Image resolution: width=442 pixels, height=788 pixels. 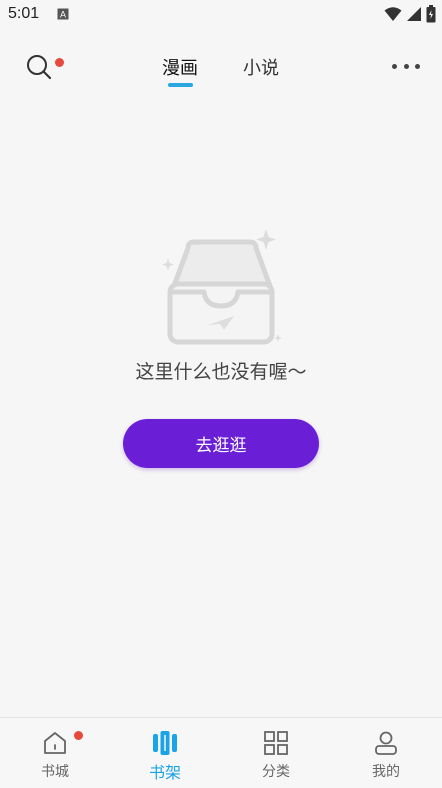 I want to click on a-notification-icon: A, so click(x=63, y=14).